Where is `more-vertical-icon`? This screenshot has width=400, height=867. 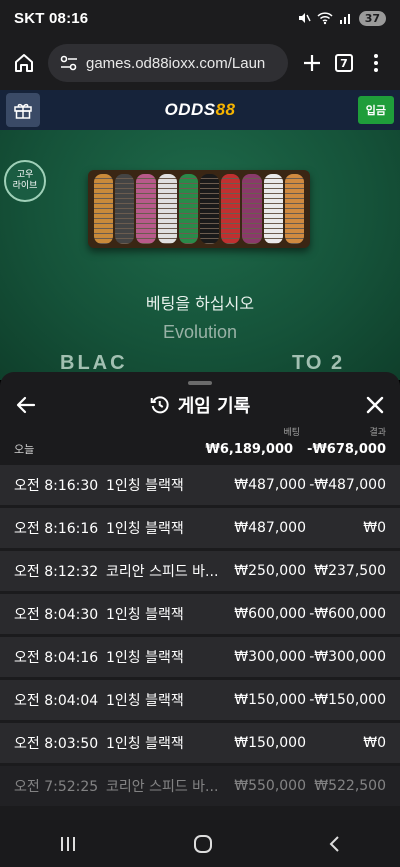 more-vertical-icon is located at coordinates (376, 63).